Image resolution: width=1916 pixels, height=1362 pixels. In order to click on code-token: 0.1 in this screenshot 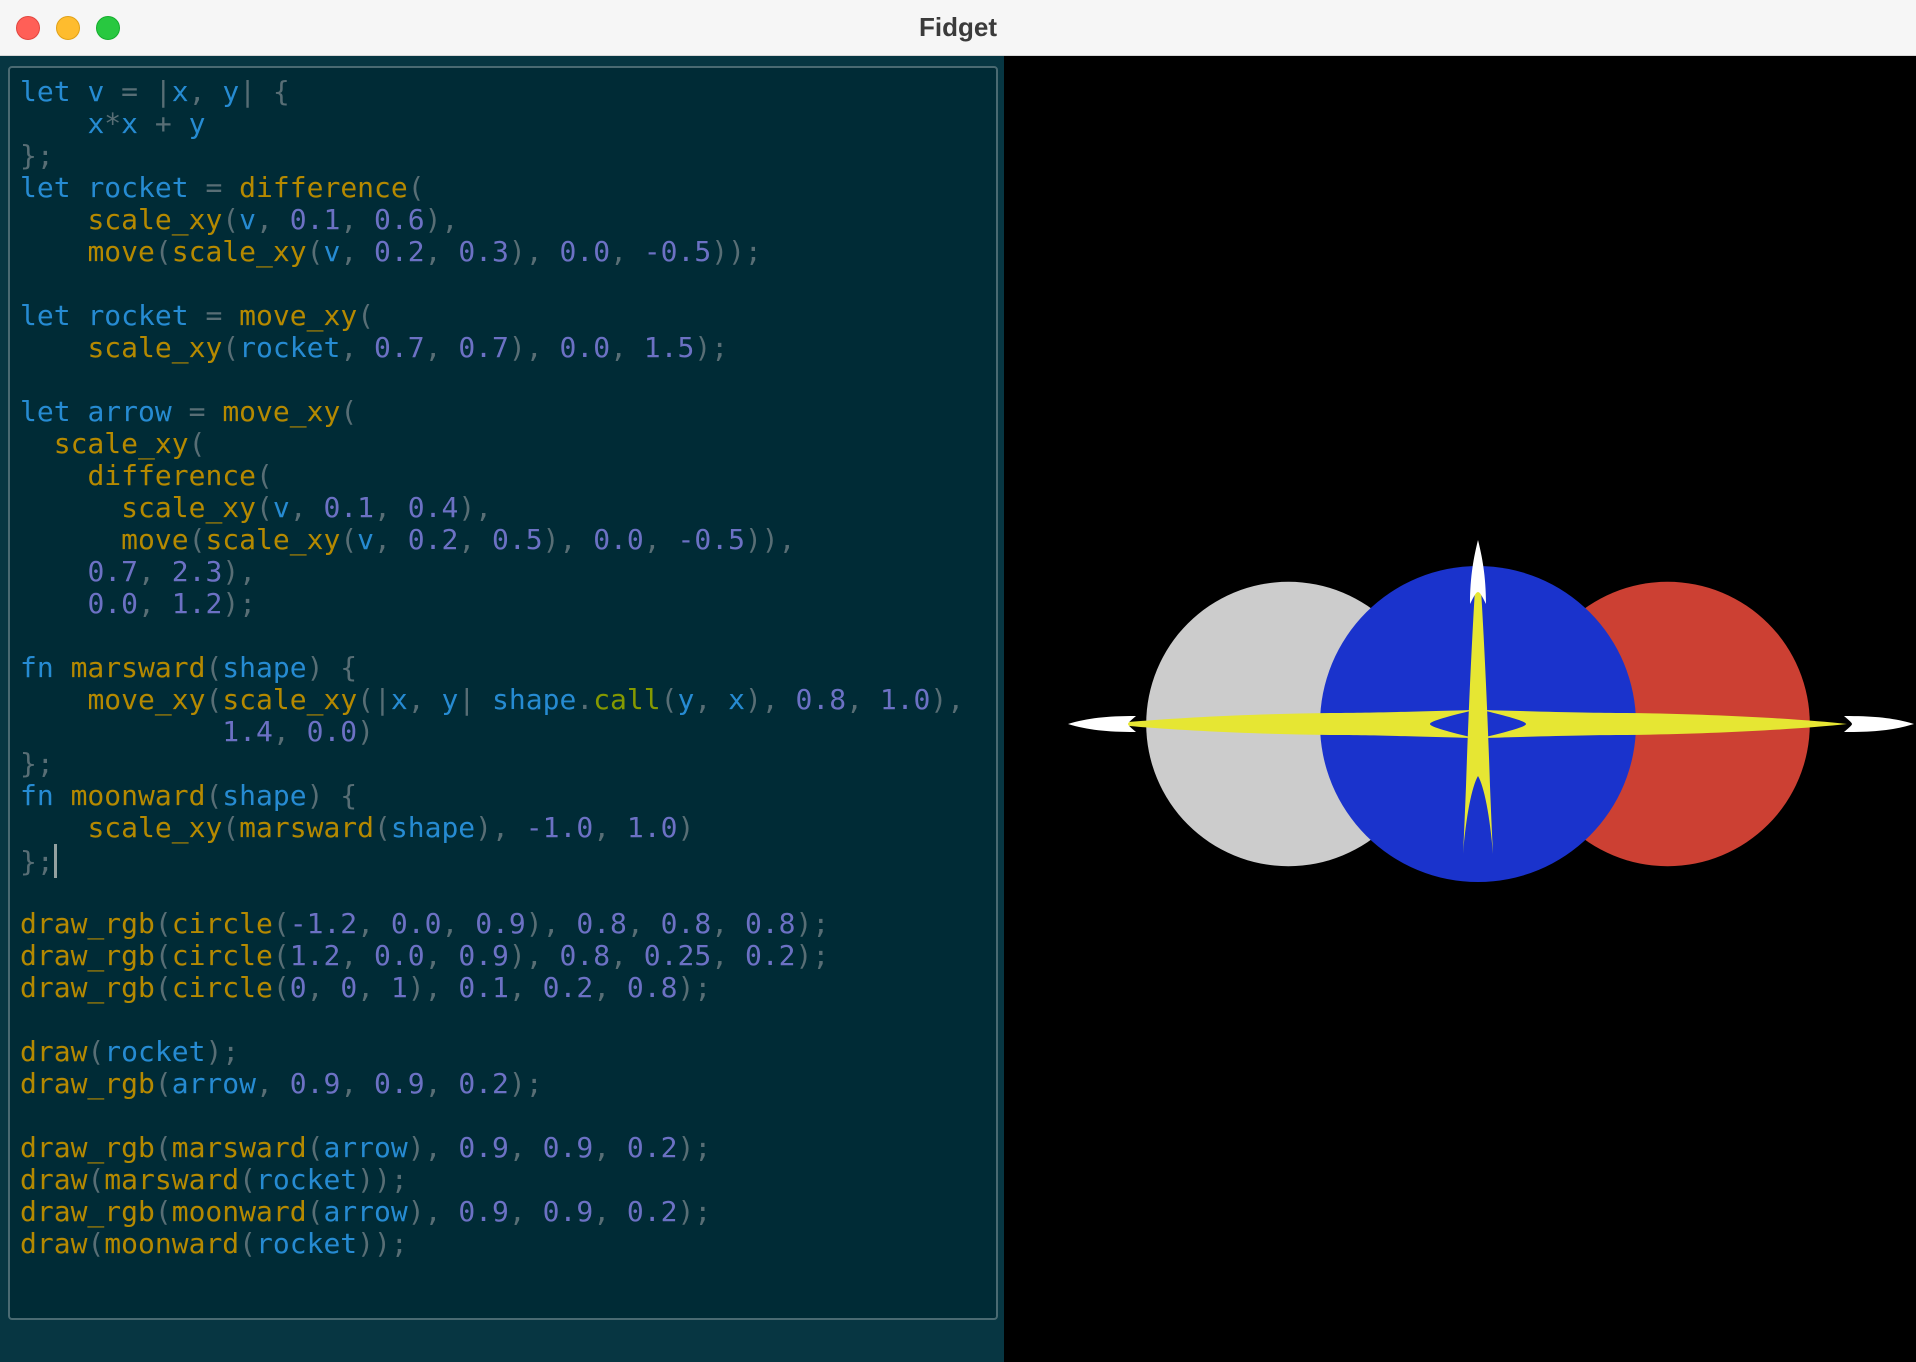, I will do `click(315, 219)`.